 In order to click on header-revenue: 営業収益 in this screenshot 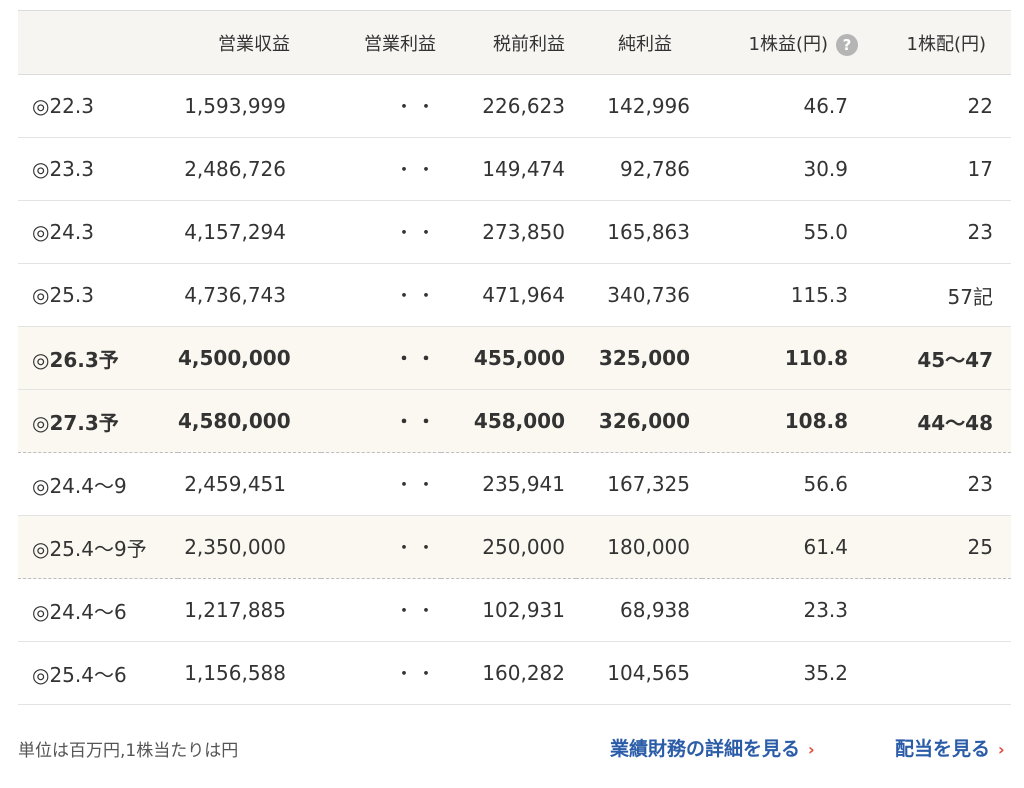, I will do `click(249, 42)`.